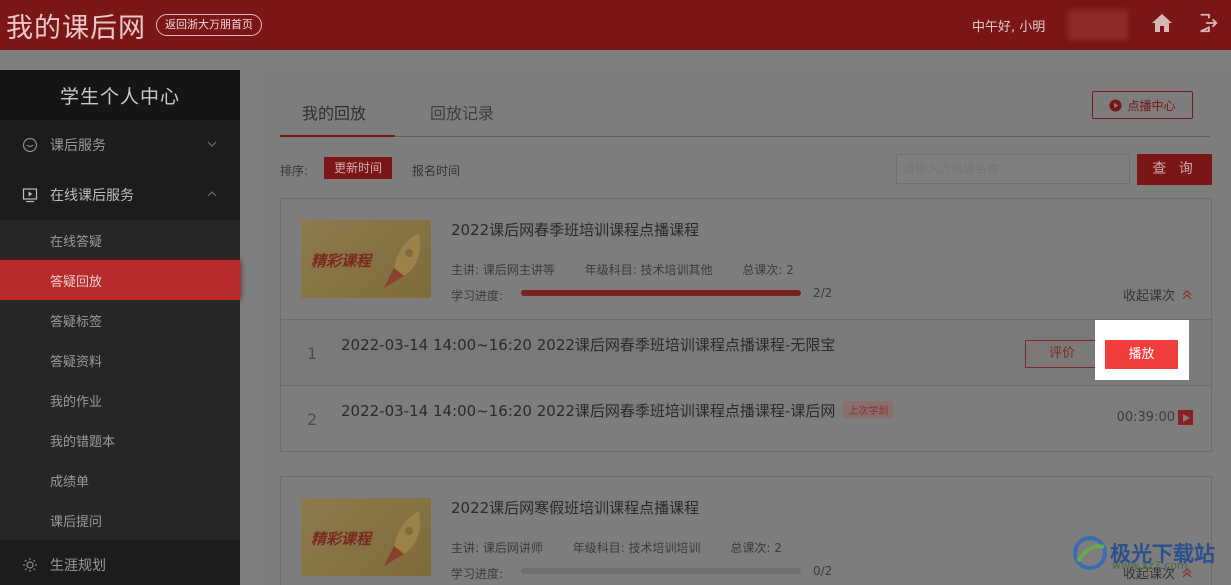 This screenshot has width=1231, height=585. Describe the element at coordinates (1062, 354) in the screenshot. I see `rate-button: 评价` at that location.